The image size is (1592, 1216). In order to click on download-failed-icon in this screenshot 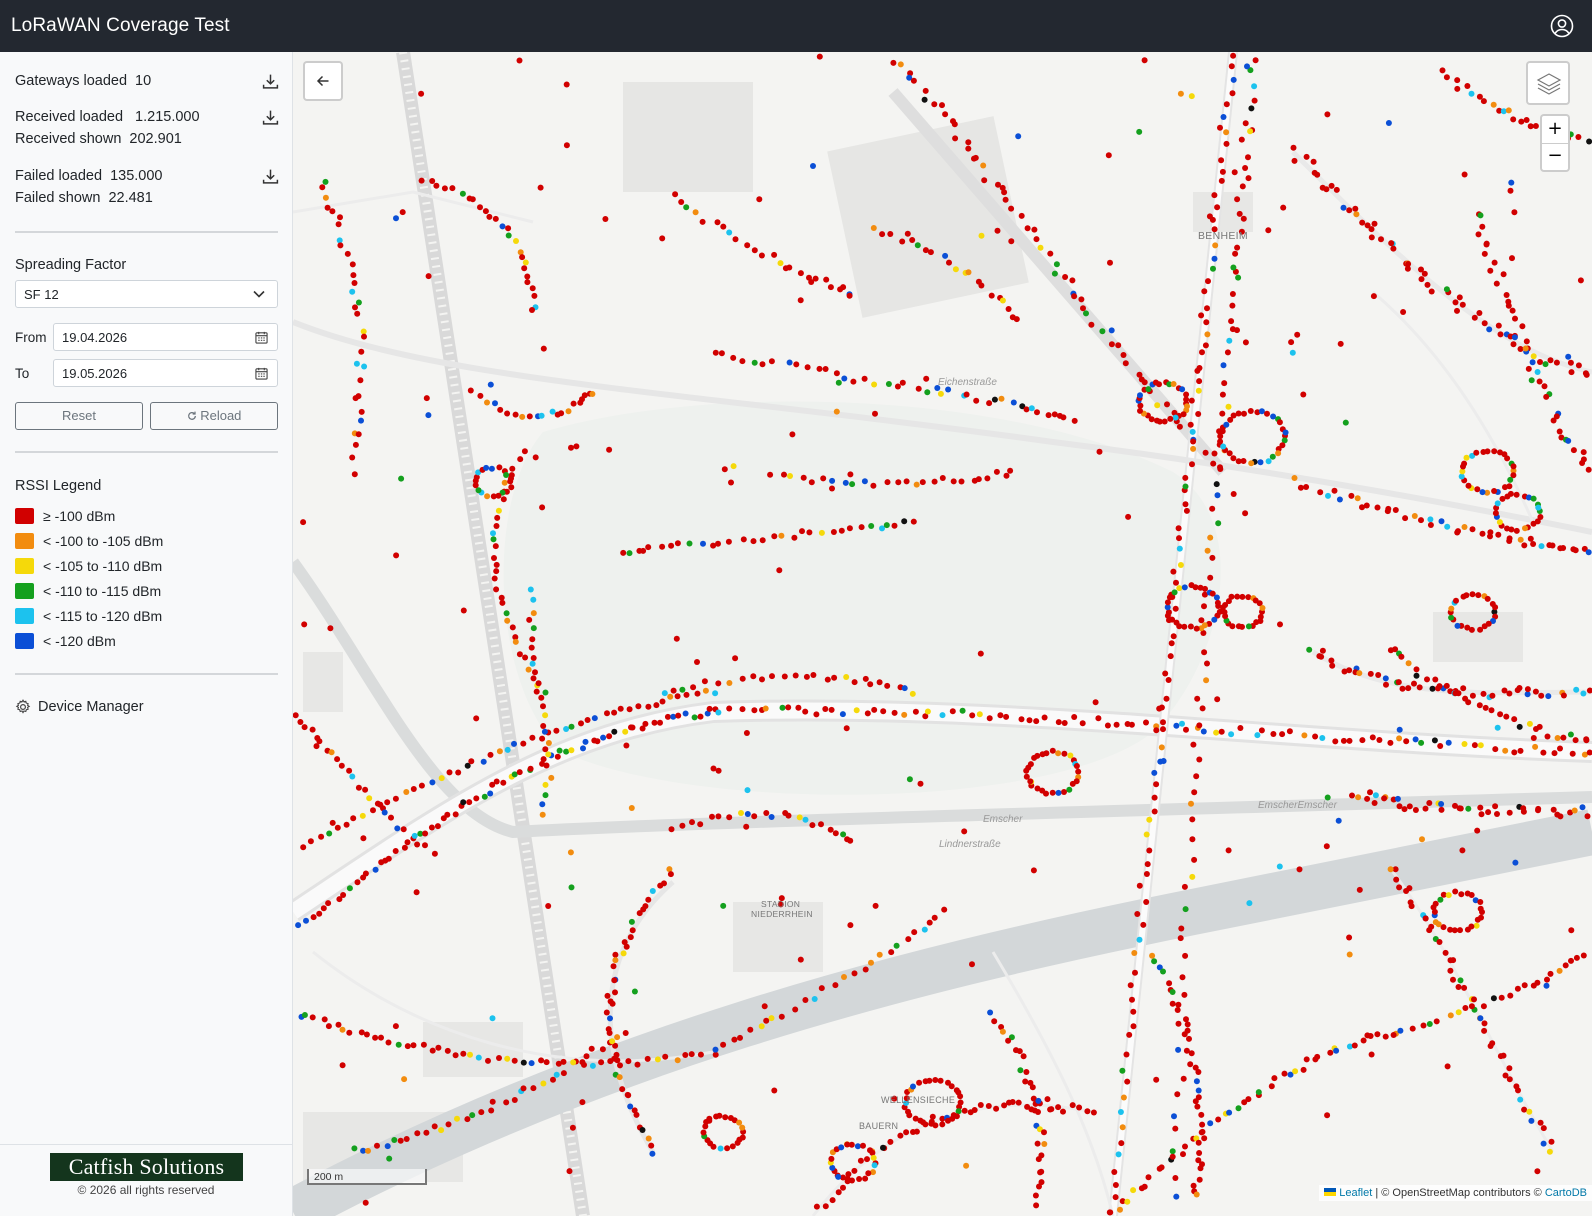, I will do `click(270, 176)`.